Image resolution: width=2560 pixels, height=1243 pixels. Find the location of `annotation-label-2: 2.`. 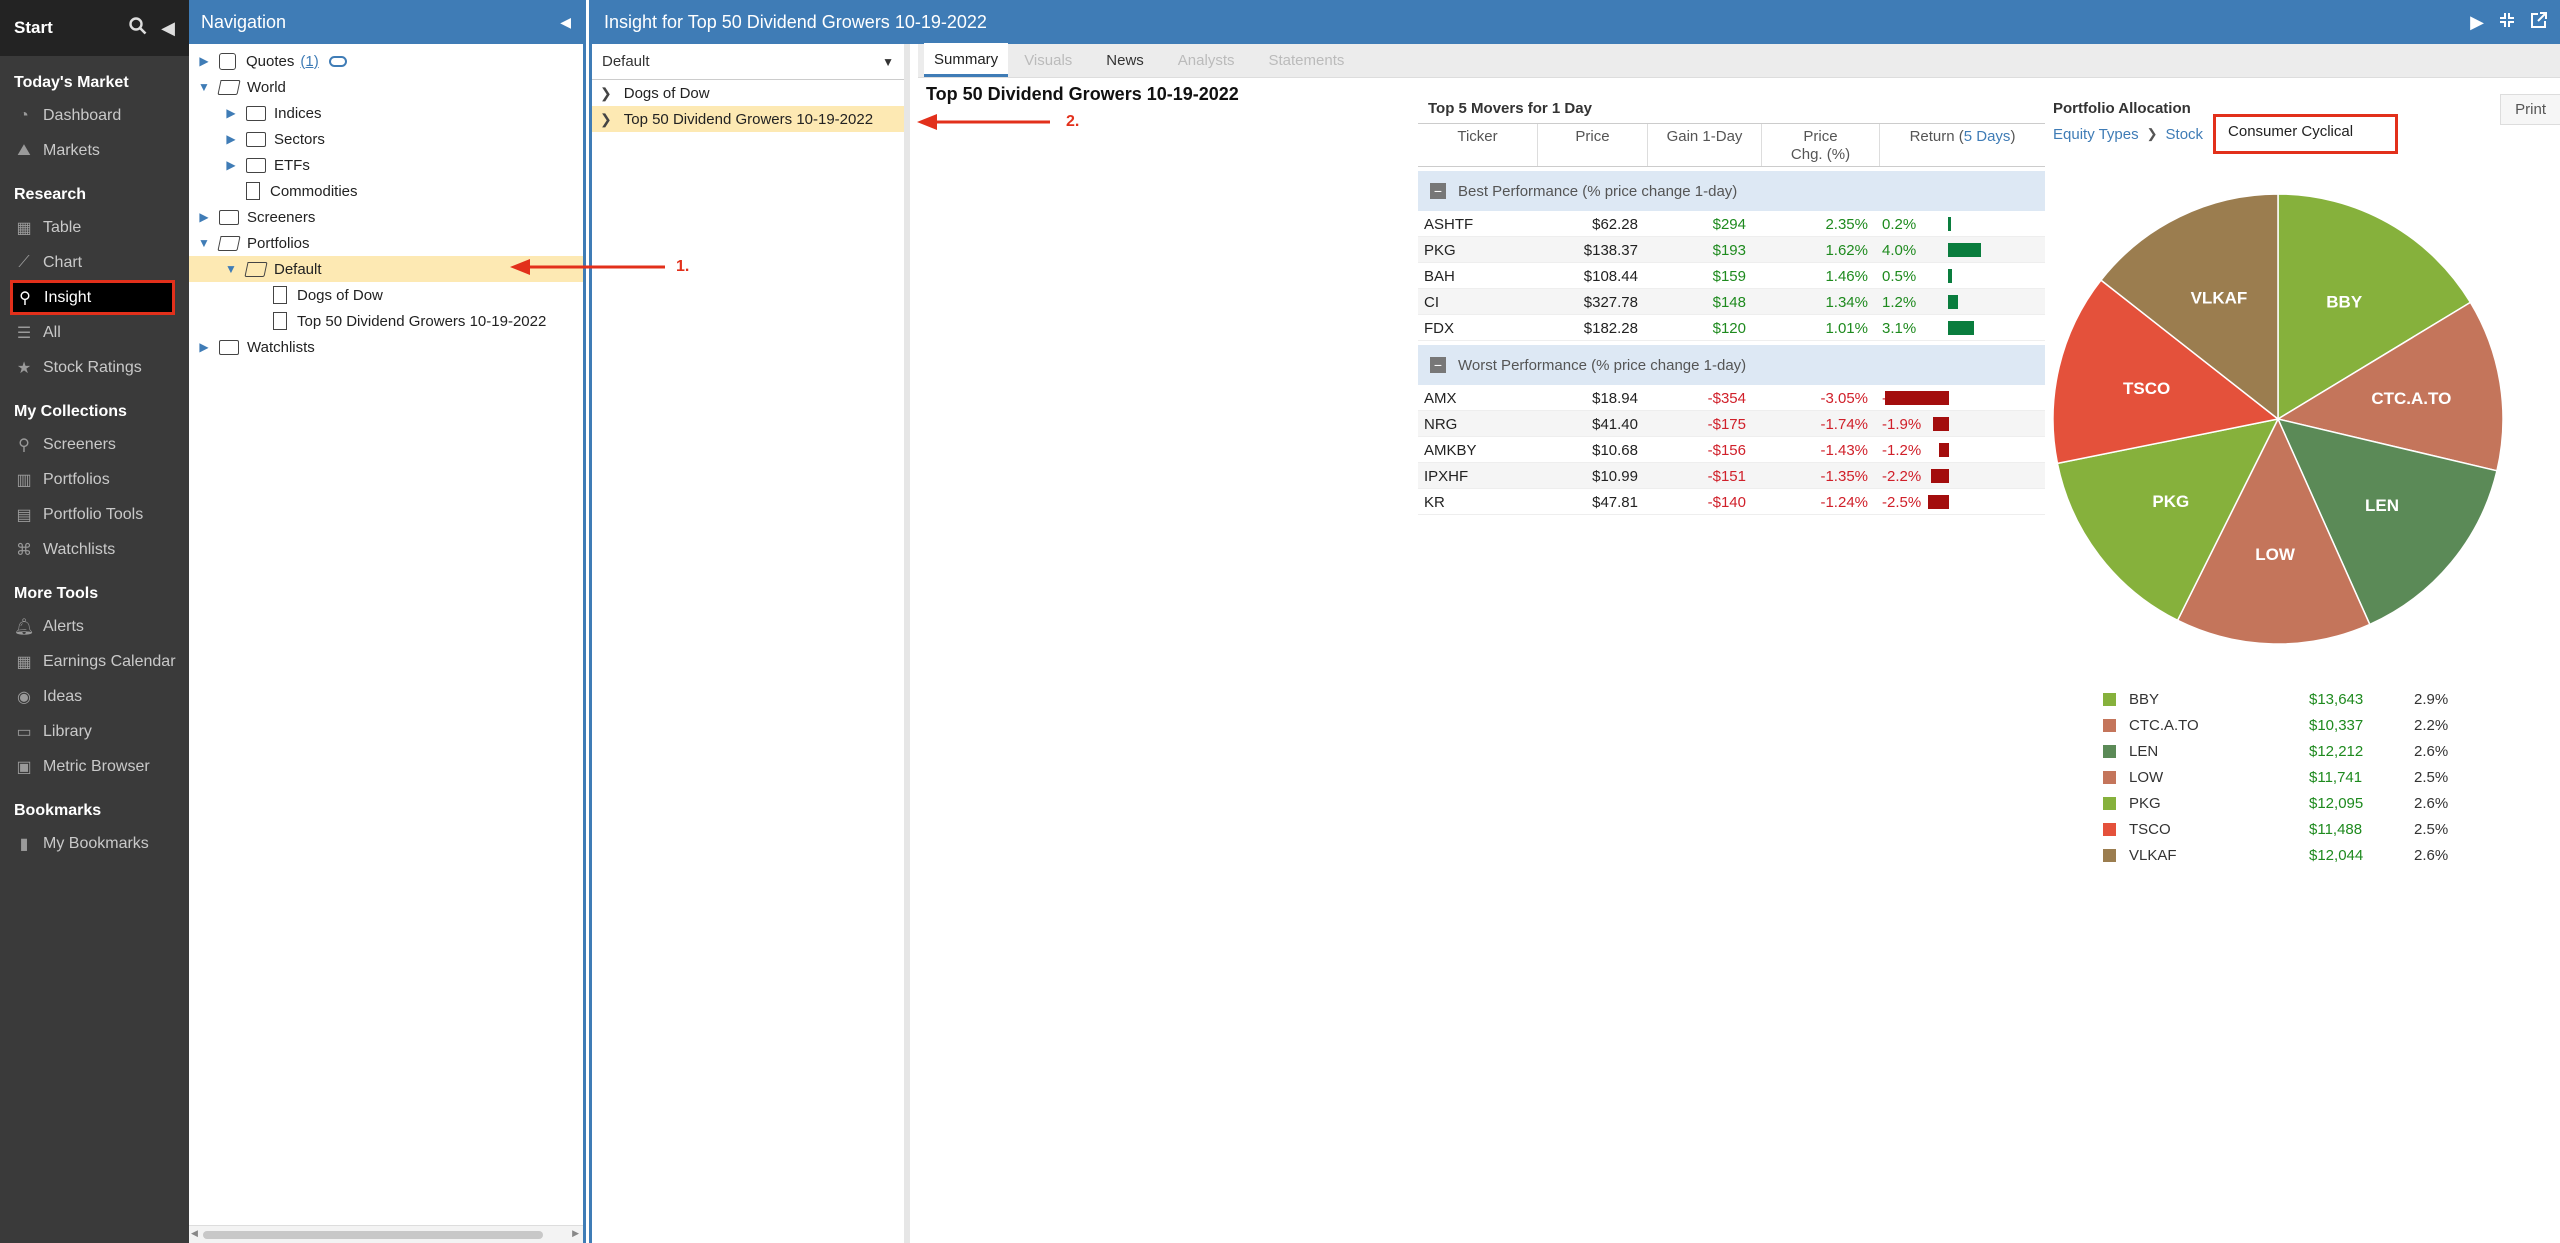

annotation-label-2: 2. is located at coordinates (1073, 121).